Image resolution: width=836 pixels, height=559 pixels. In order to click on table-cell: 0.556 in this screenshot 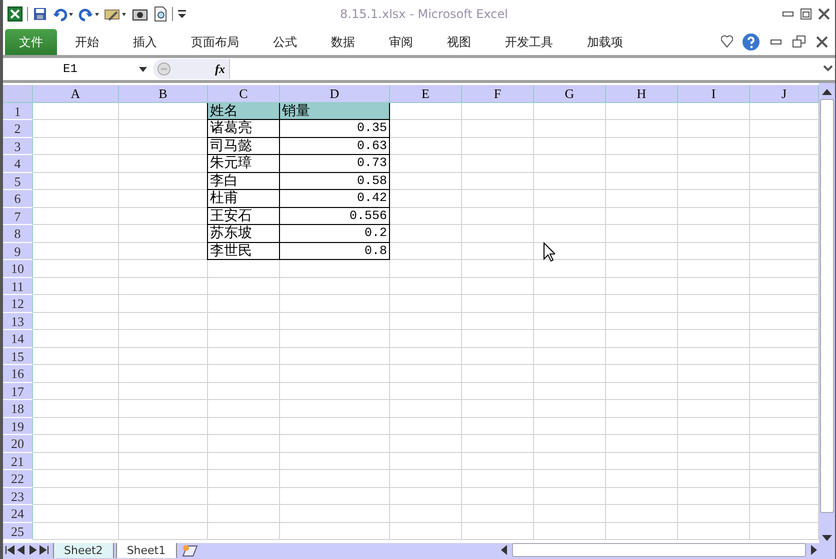, I will do `click(335, 216)`.